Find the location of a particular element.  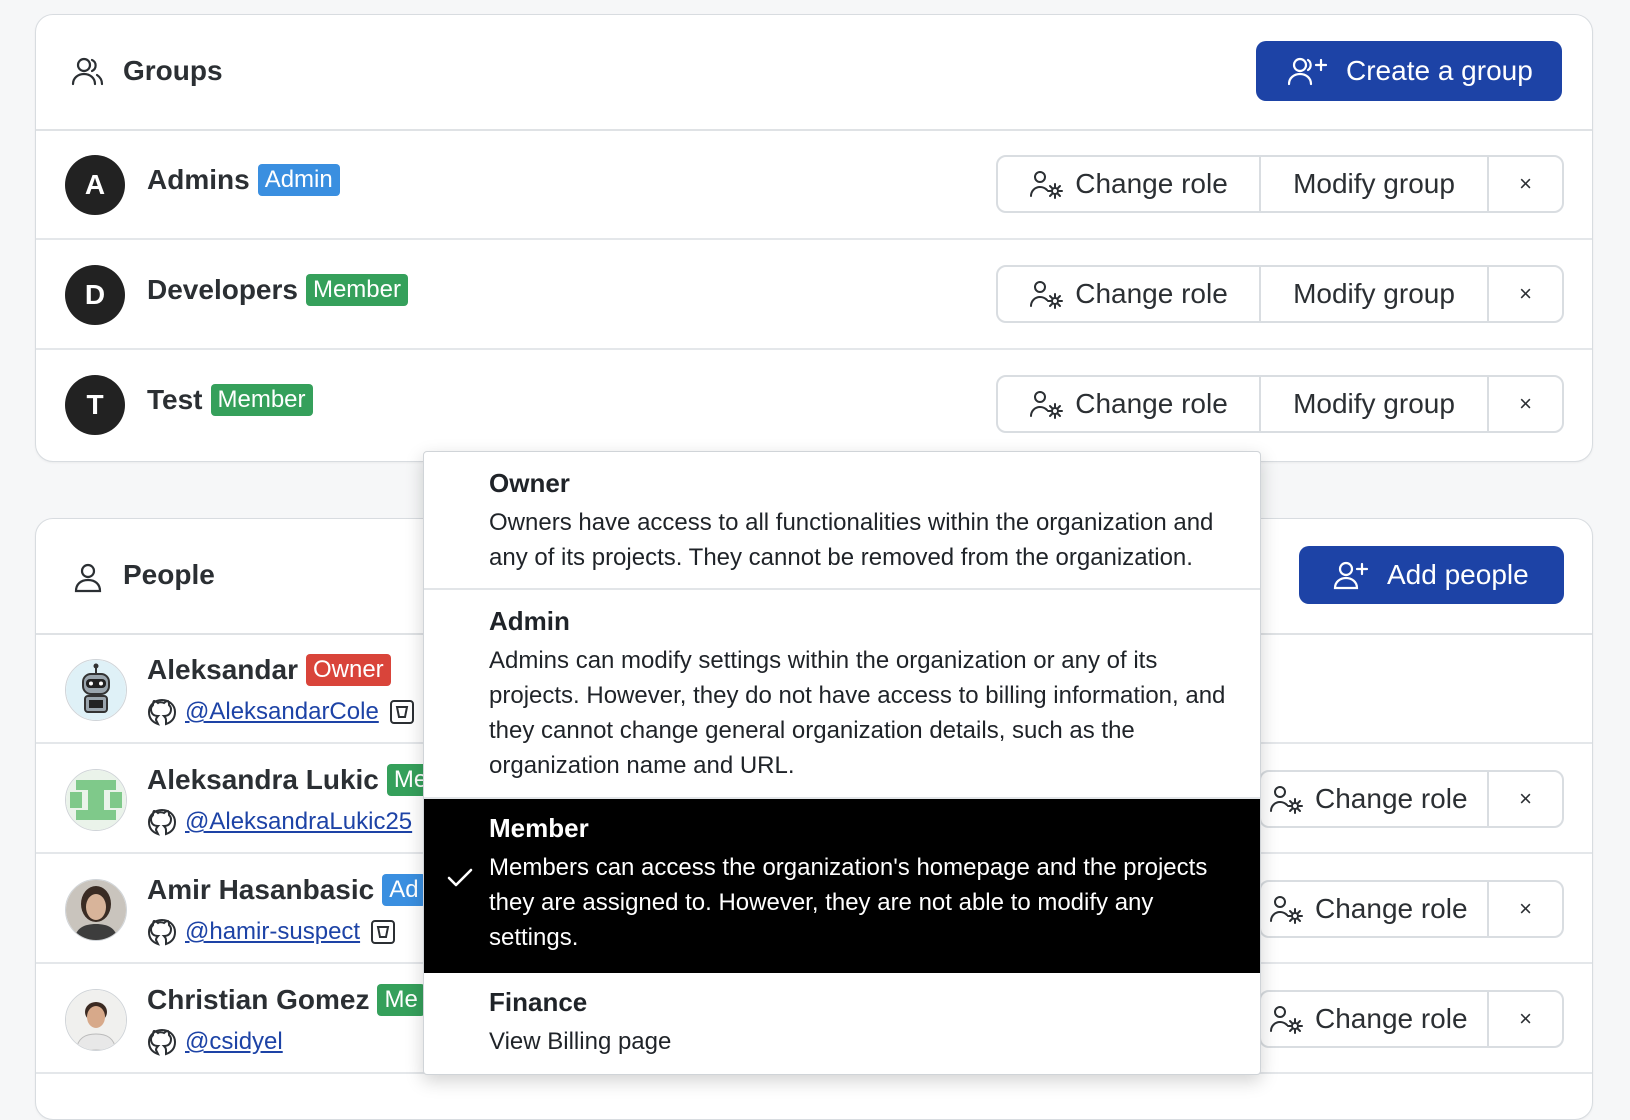

groups-title: Groups is located at coordinates (173, 70).